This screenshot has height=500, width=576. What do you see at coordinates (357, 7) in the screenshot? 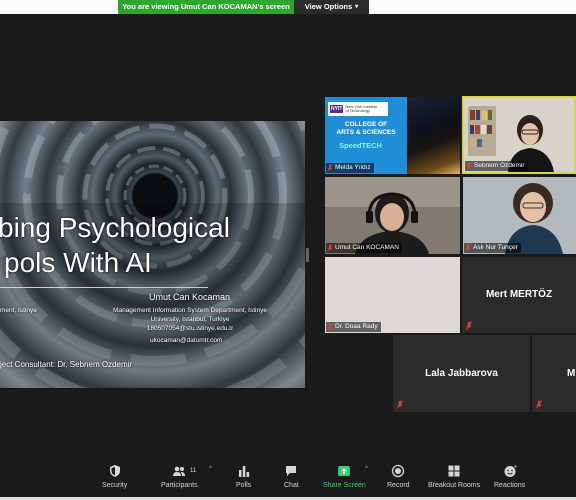
I see `chevron-down-icon: ▾` at bounding box center [357, 7].